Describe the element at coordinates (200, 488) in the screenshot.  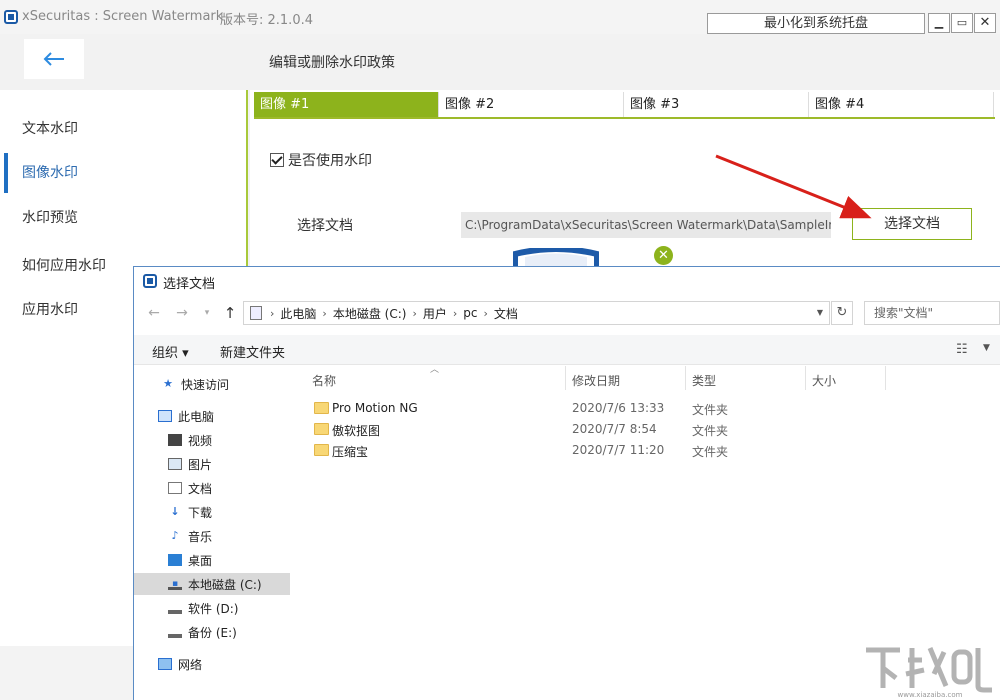
I see `nav-item-label: 文档` at that location.